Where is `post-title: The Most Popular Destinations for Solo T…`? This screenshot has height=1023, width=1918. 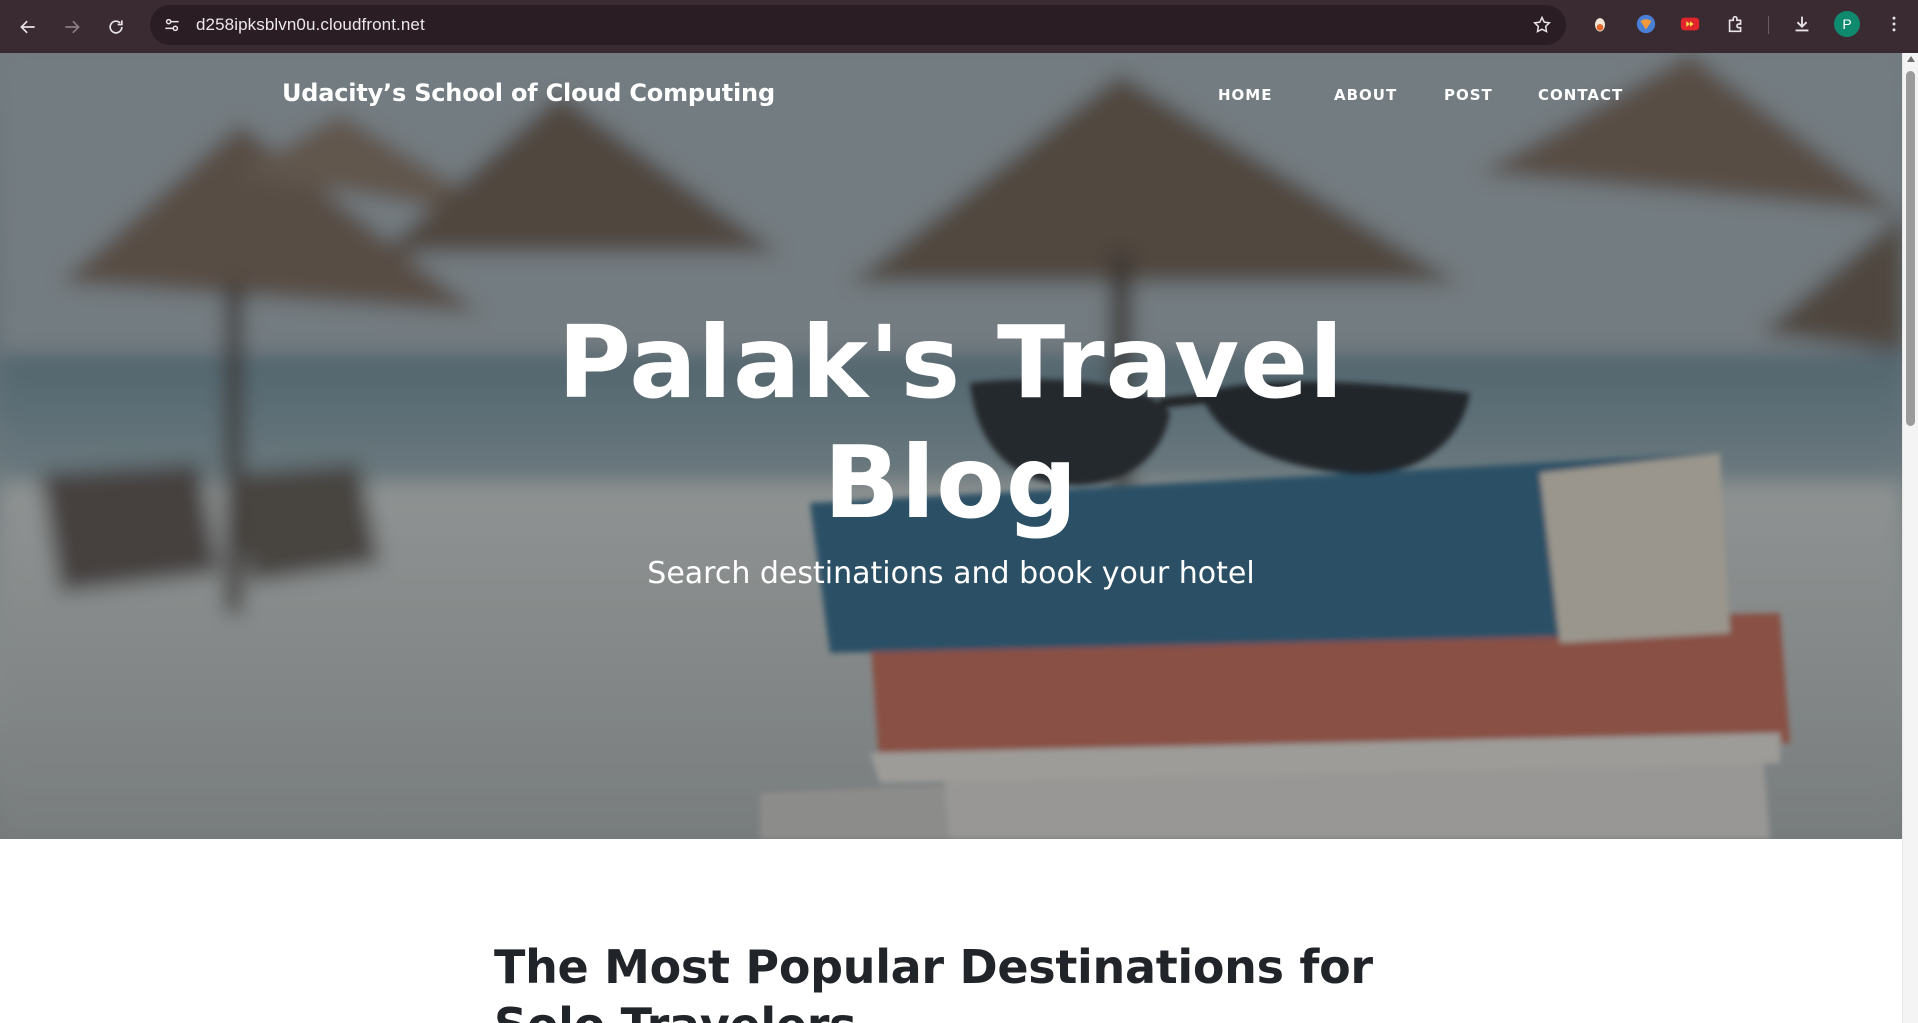
post-title: The Most Popular Destinations for Solo T… is located at coordinates (974, 980).